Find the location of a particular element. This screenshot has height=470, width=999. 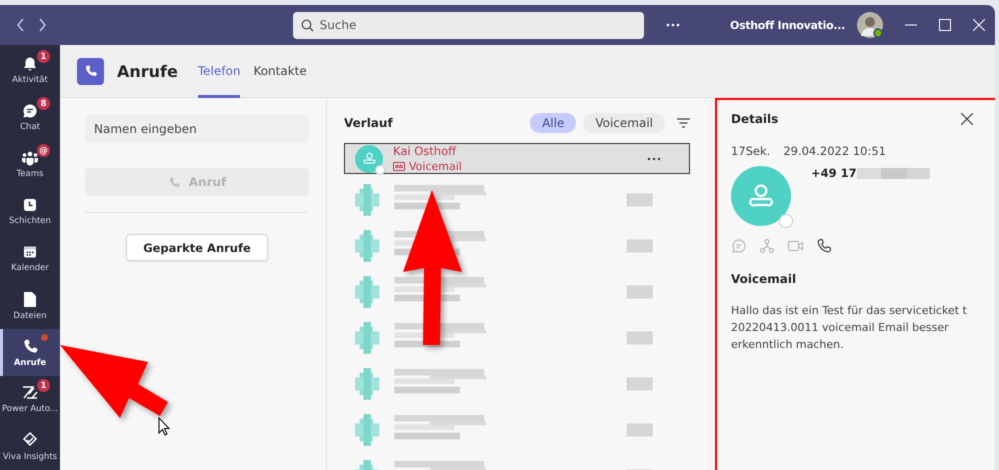

tab: Kontakte is located at coordinates (280, 71).